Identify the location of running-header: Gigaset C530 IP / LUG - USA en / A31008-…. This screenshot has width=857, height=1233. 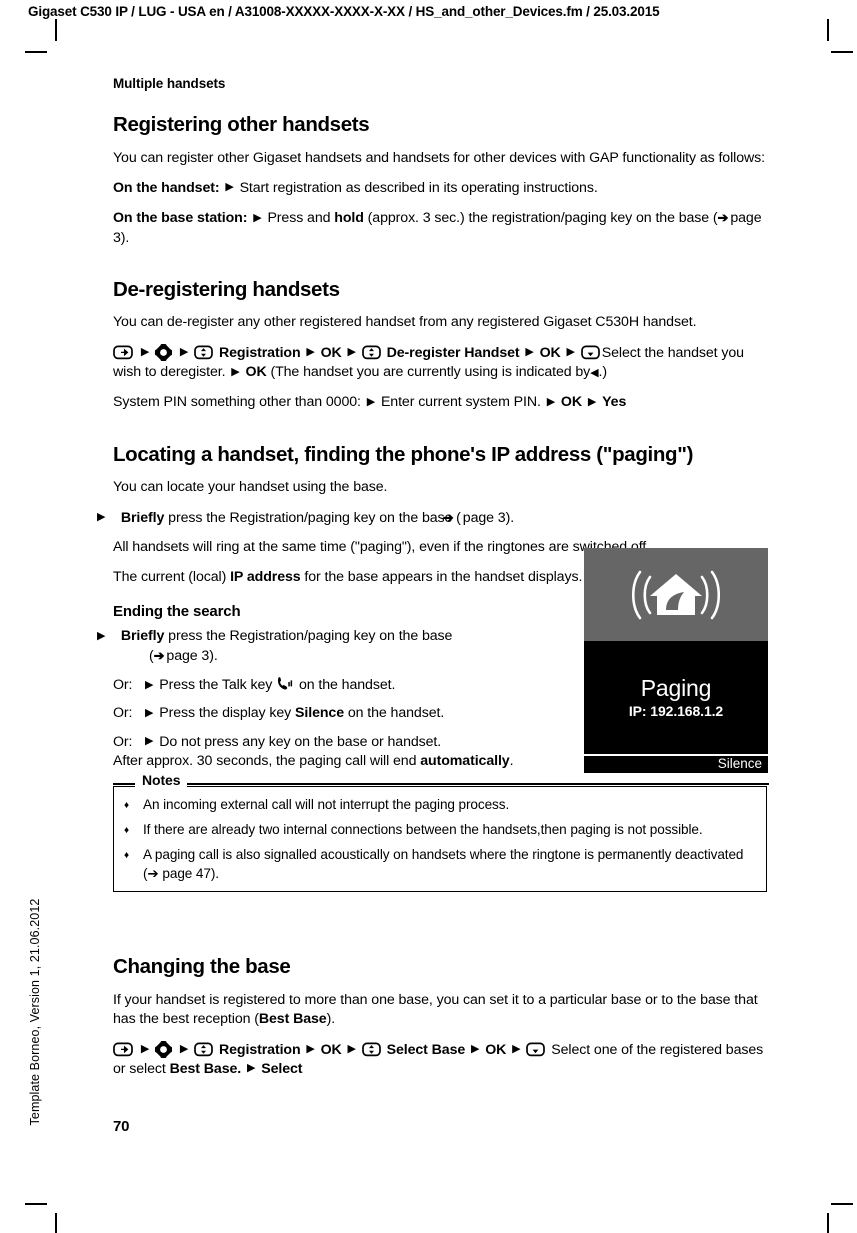
(344, 11).